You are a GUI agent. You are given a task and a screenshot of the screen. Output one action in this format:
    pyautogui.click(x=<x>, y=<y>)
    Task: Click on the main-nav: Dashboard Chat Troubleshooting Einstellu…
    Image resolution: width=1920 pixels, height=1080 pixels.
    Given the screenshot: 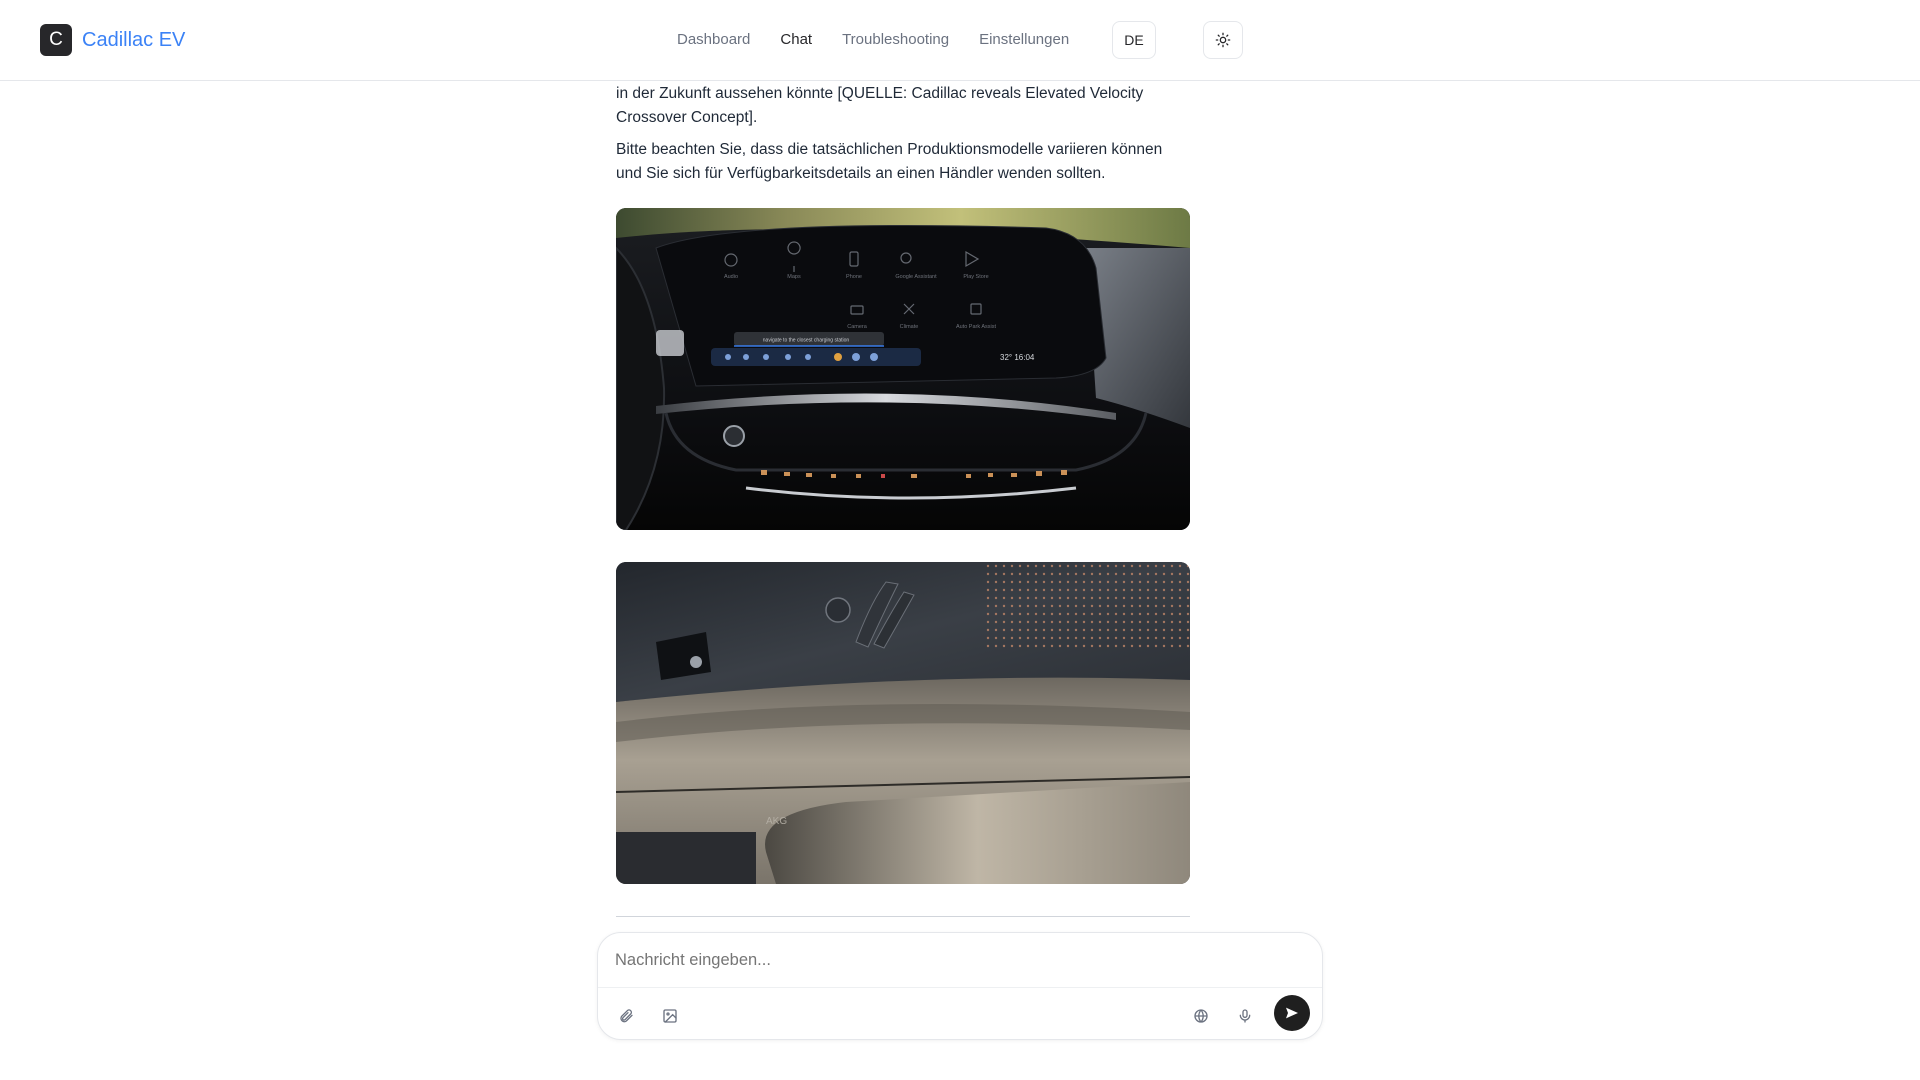 What is the action you would take?
    pyautogui.click(x=873, y=39)
    